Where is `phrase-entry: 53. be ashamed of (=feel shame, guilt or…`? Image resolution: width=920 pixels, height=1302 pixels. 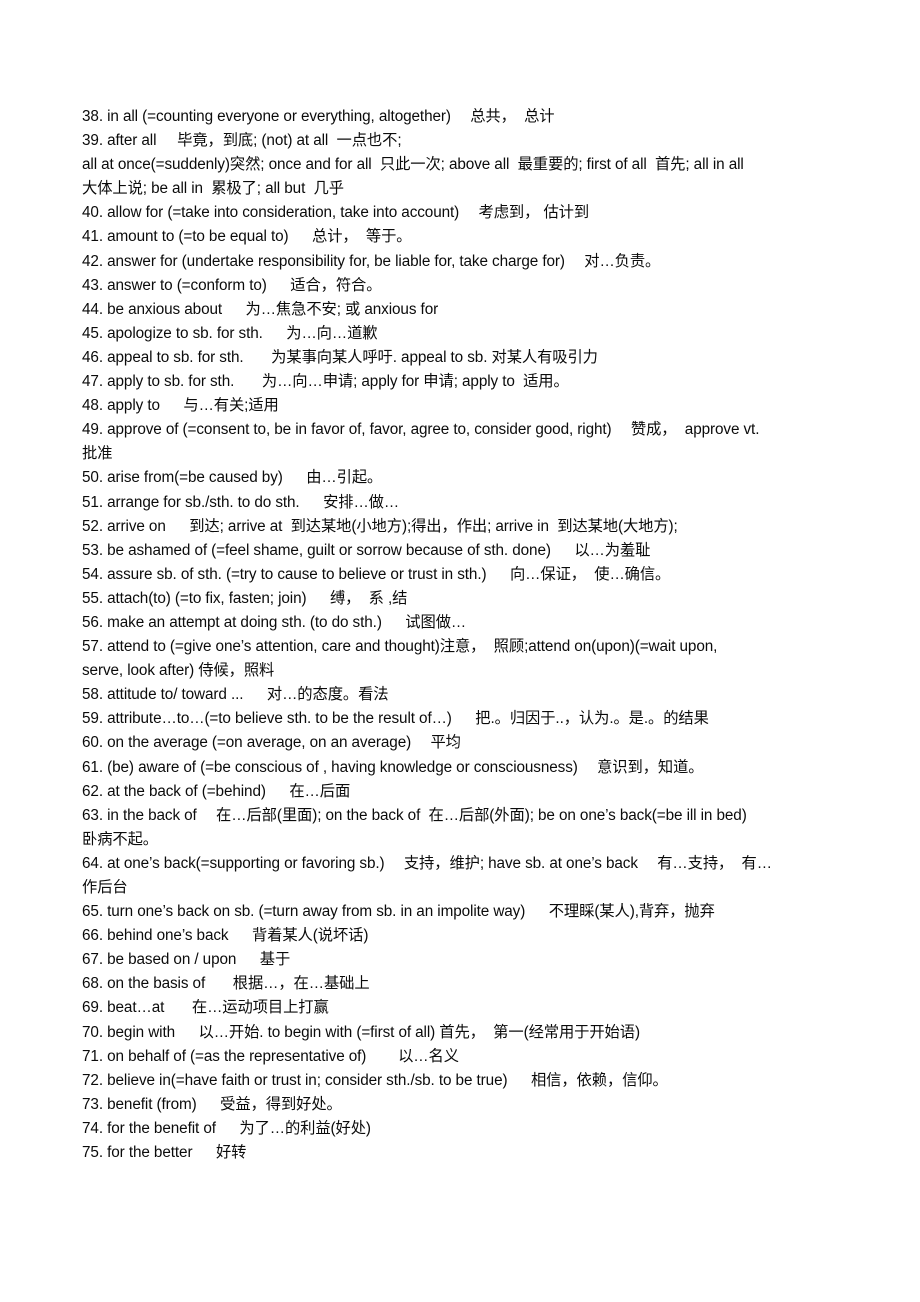 phrase-entry: 53. be ashamed of (=feel shame, guilt or… is located at coordinates (466, 551).